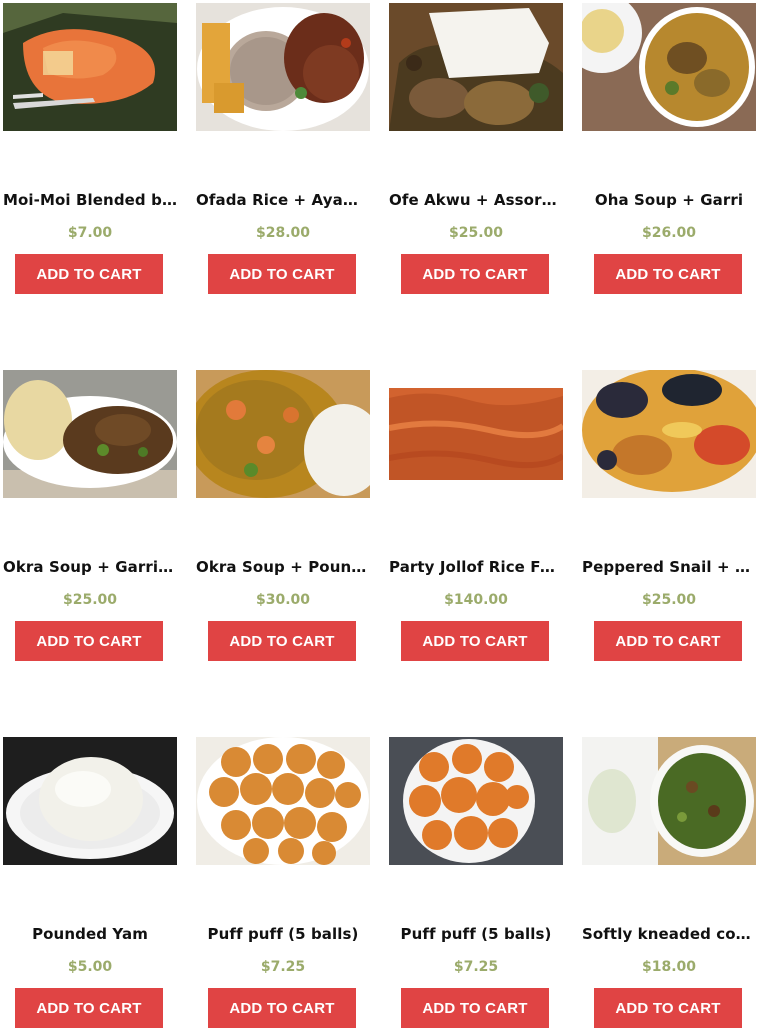  Describe the element at coordinates (283, 434) in the screenshot. I see `product-image-okra-pounded` at that location.